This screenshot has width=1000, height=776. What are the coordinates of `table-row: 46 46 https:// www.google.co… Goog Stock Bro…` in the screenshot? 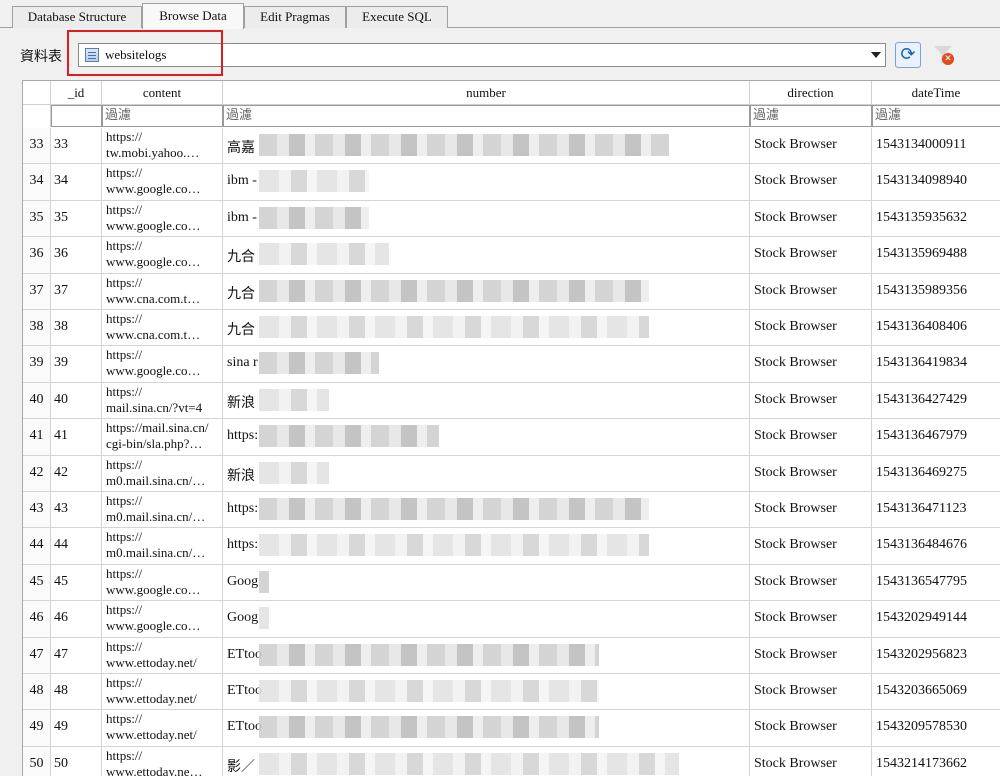 It's located at (511, 619).